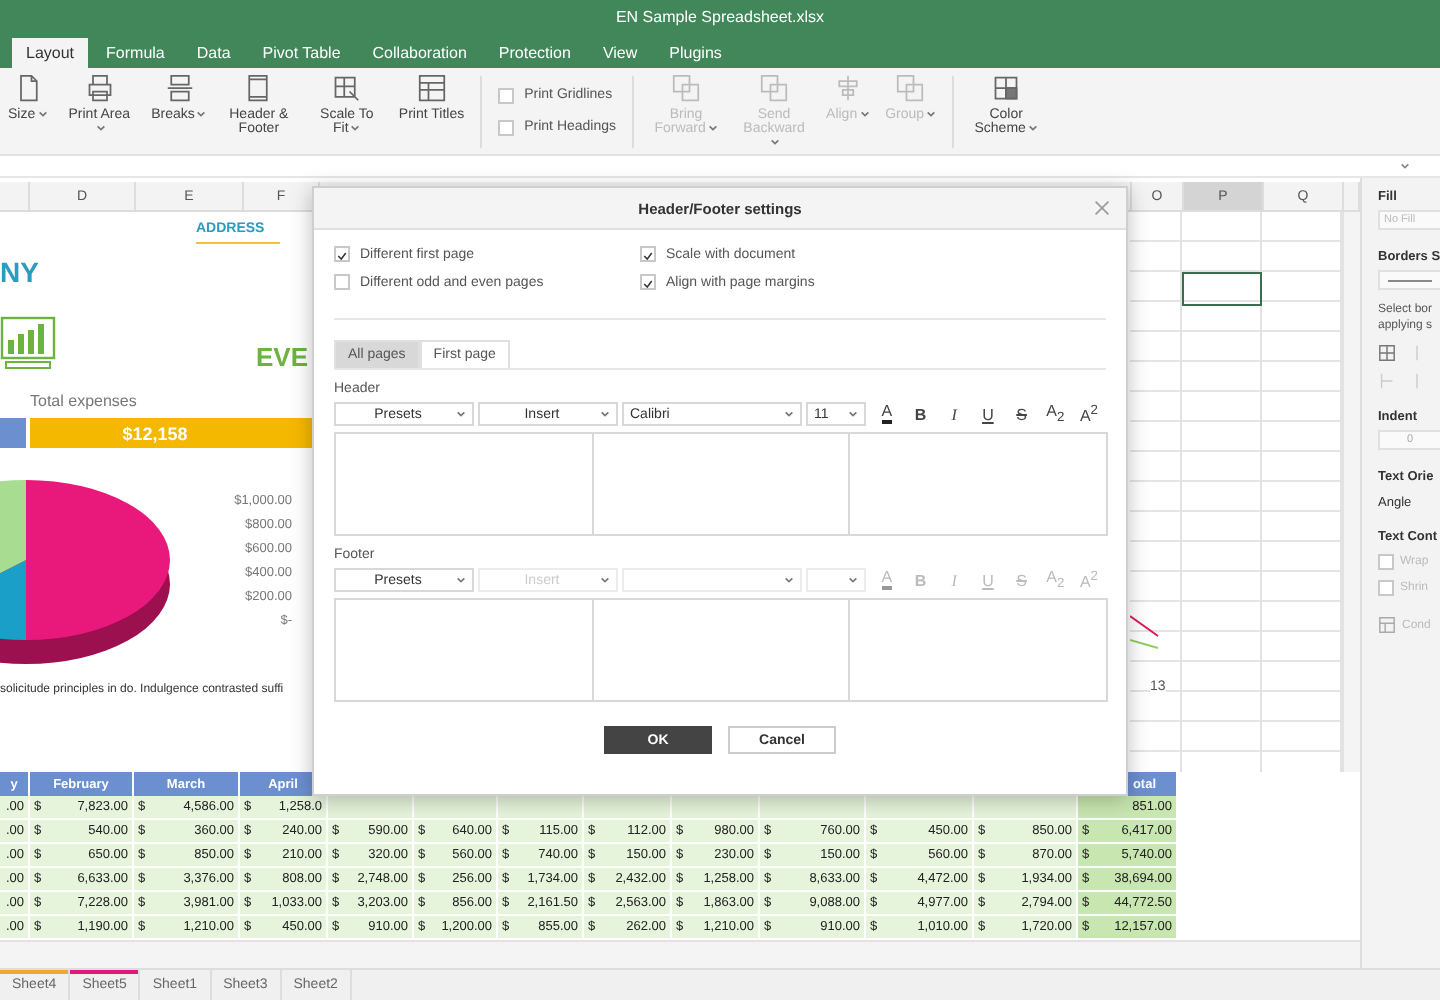 The image size is (1440, 1000). I want to click on ribbon-tab: Formula, so click(135, 53).